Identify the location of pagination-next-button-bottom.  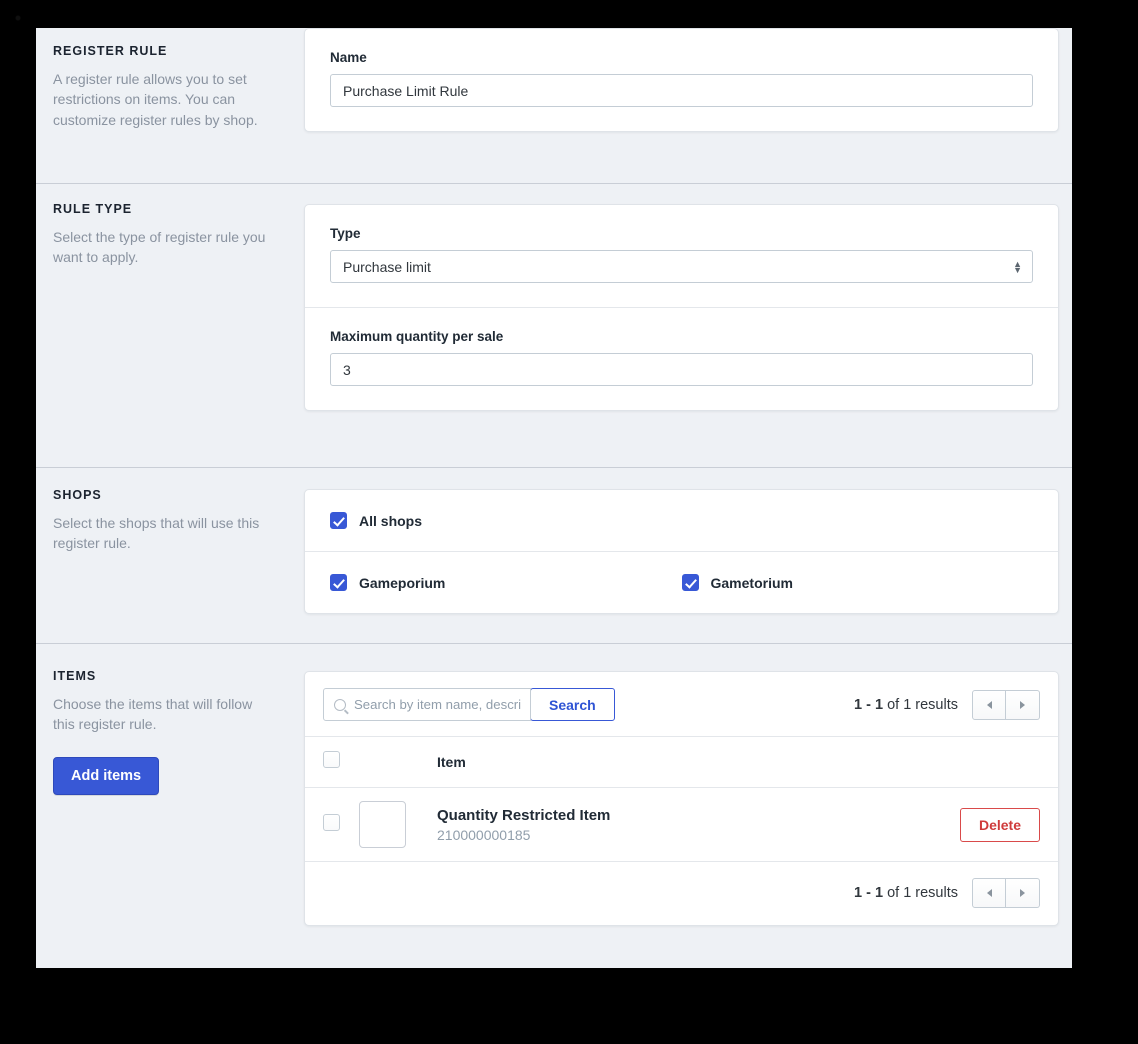
(1023, 893).